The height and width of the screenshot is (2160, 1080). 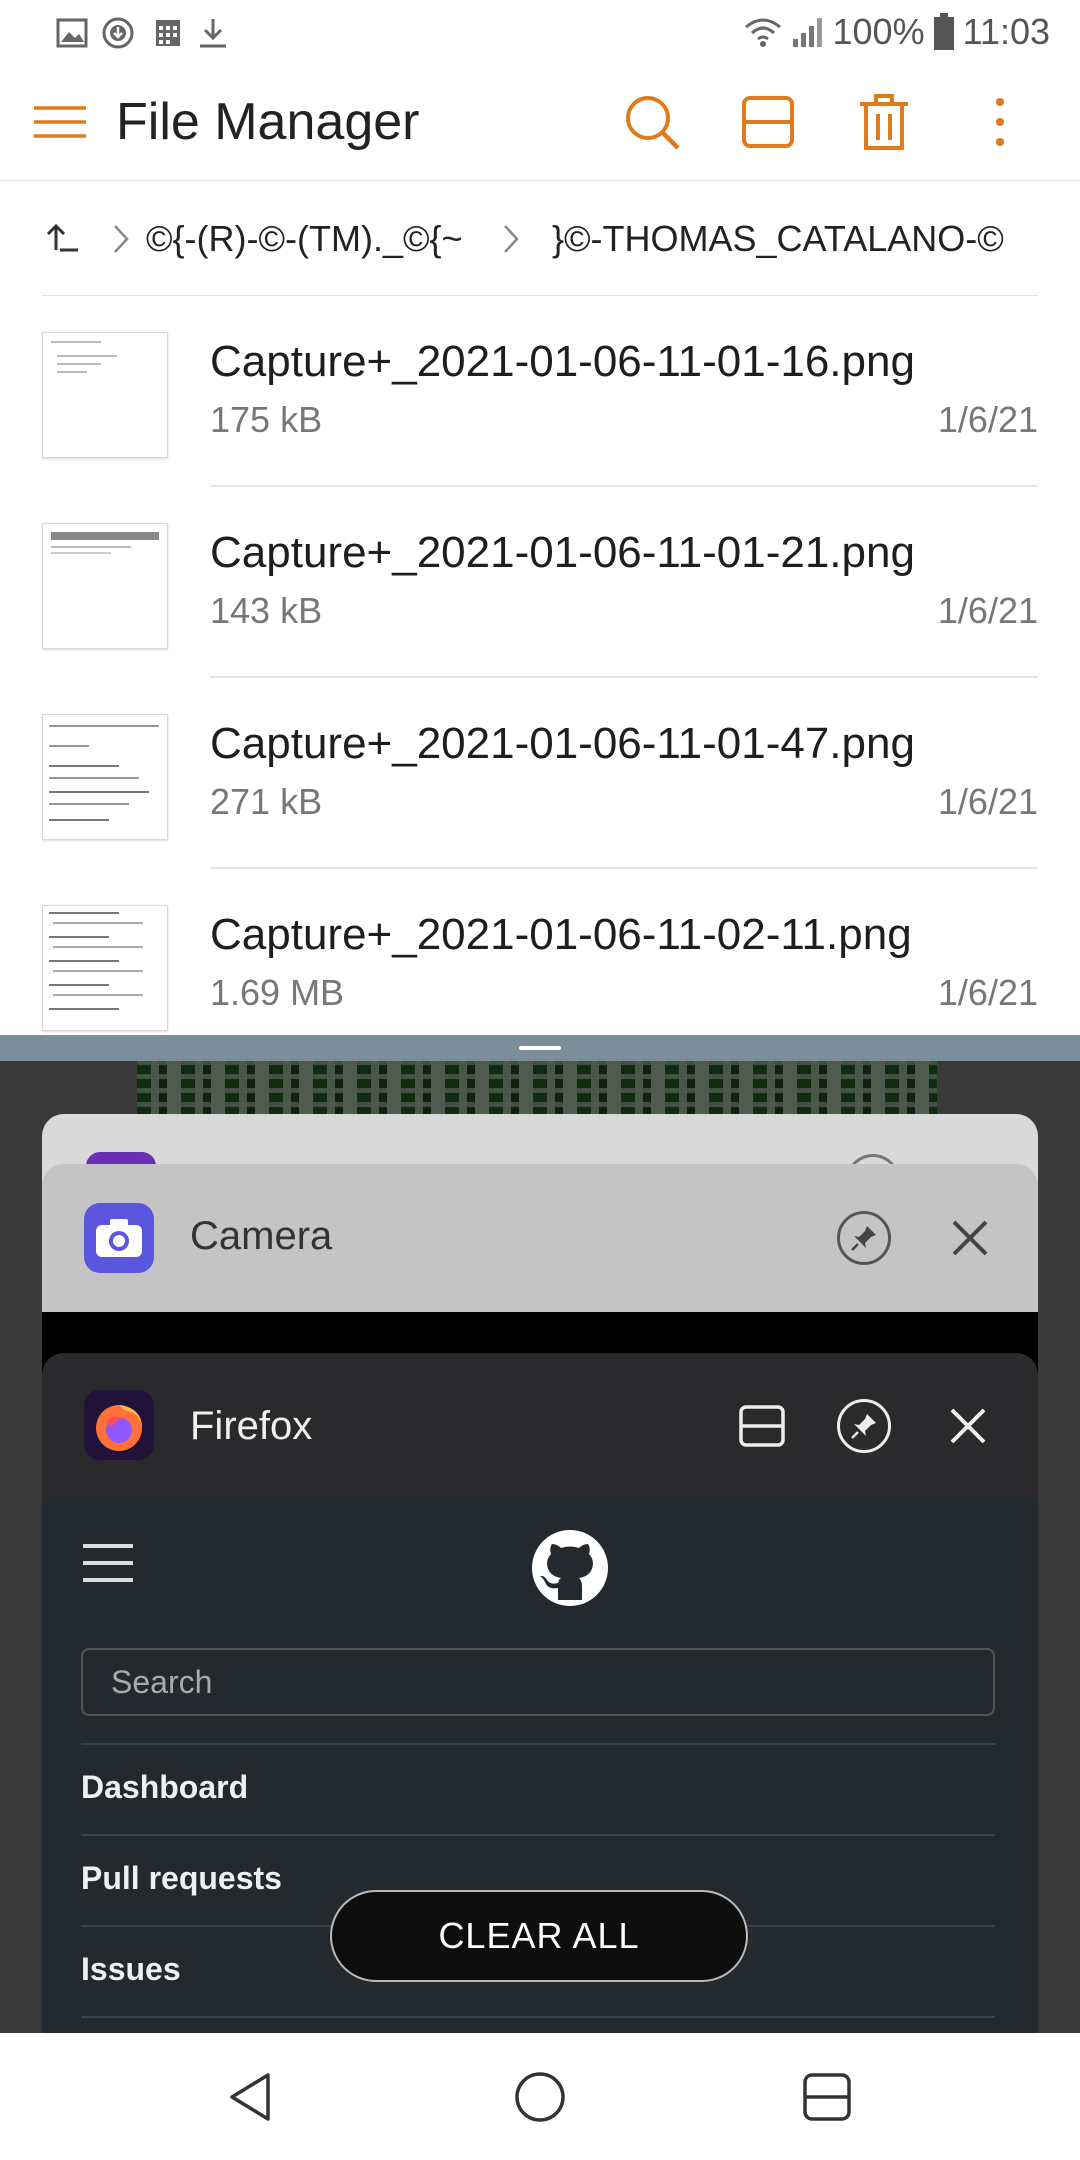 I want to click on back-icon, so click(x=252, y=2097).